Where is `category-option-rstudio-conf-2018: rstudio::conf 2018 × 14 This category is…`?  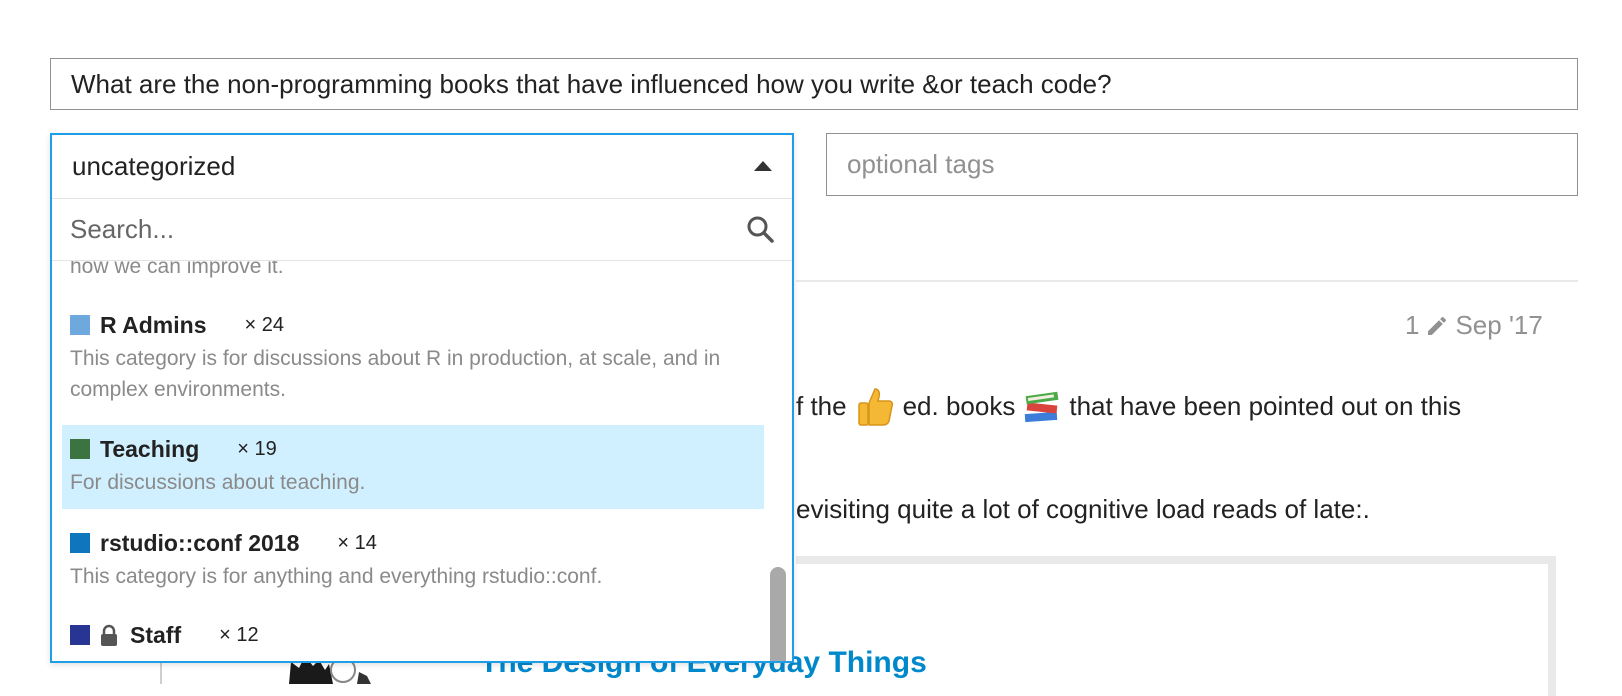
category-option-rstudio-conf-2018: rstudio::conf 2018 × 14 This category is… is located at coordinates (413, 558).